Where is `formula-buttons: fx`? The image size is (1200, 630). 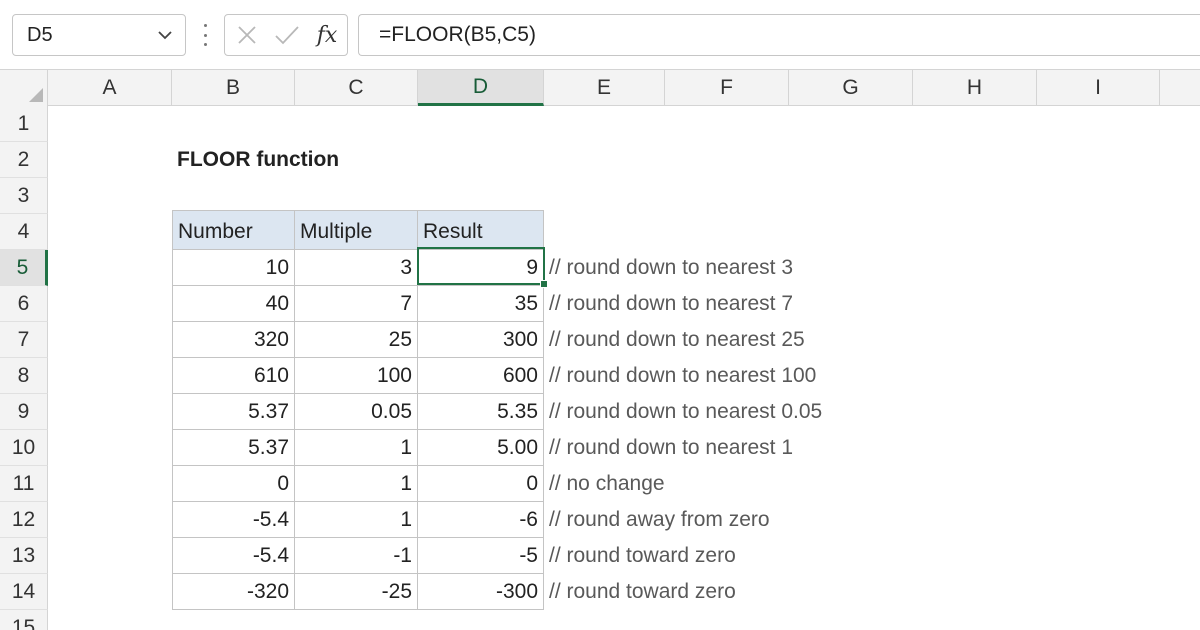 formula-buttons: fx is located at coordinates (286, 35).